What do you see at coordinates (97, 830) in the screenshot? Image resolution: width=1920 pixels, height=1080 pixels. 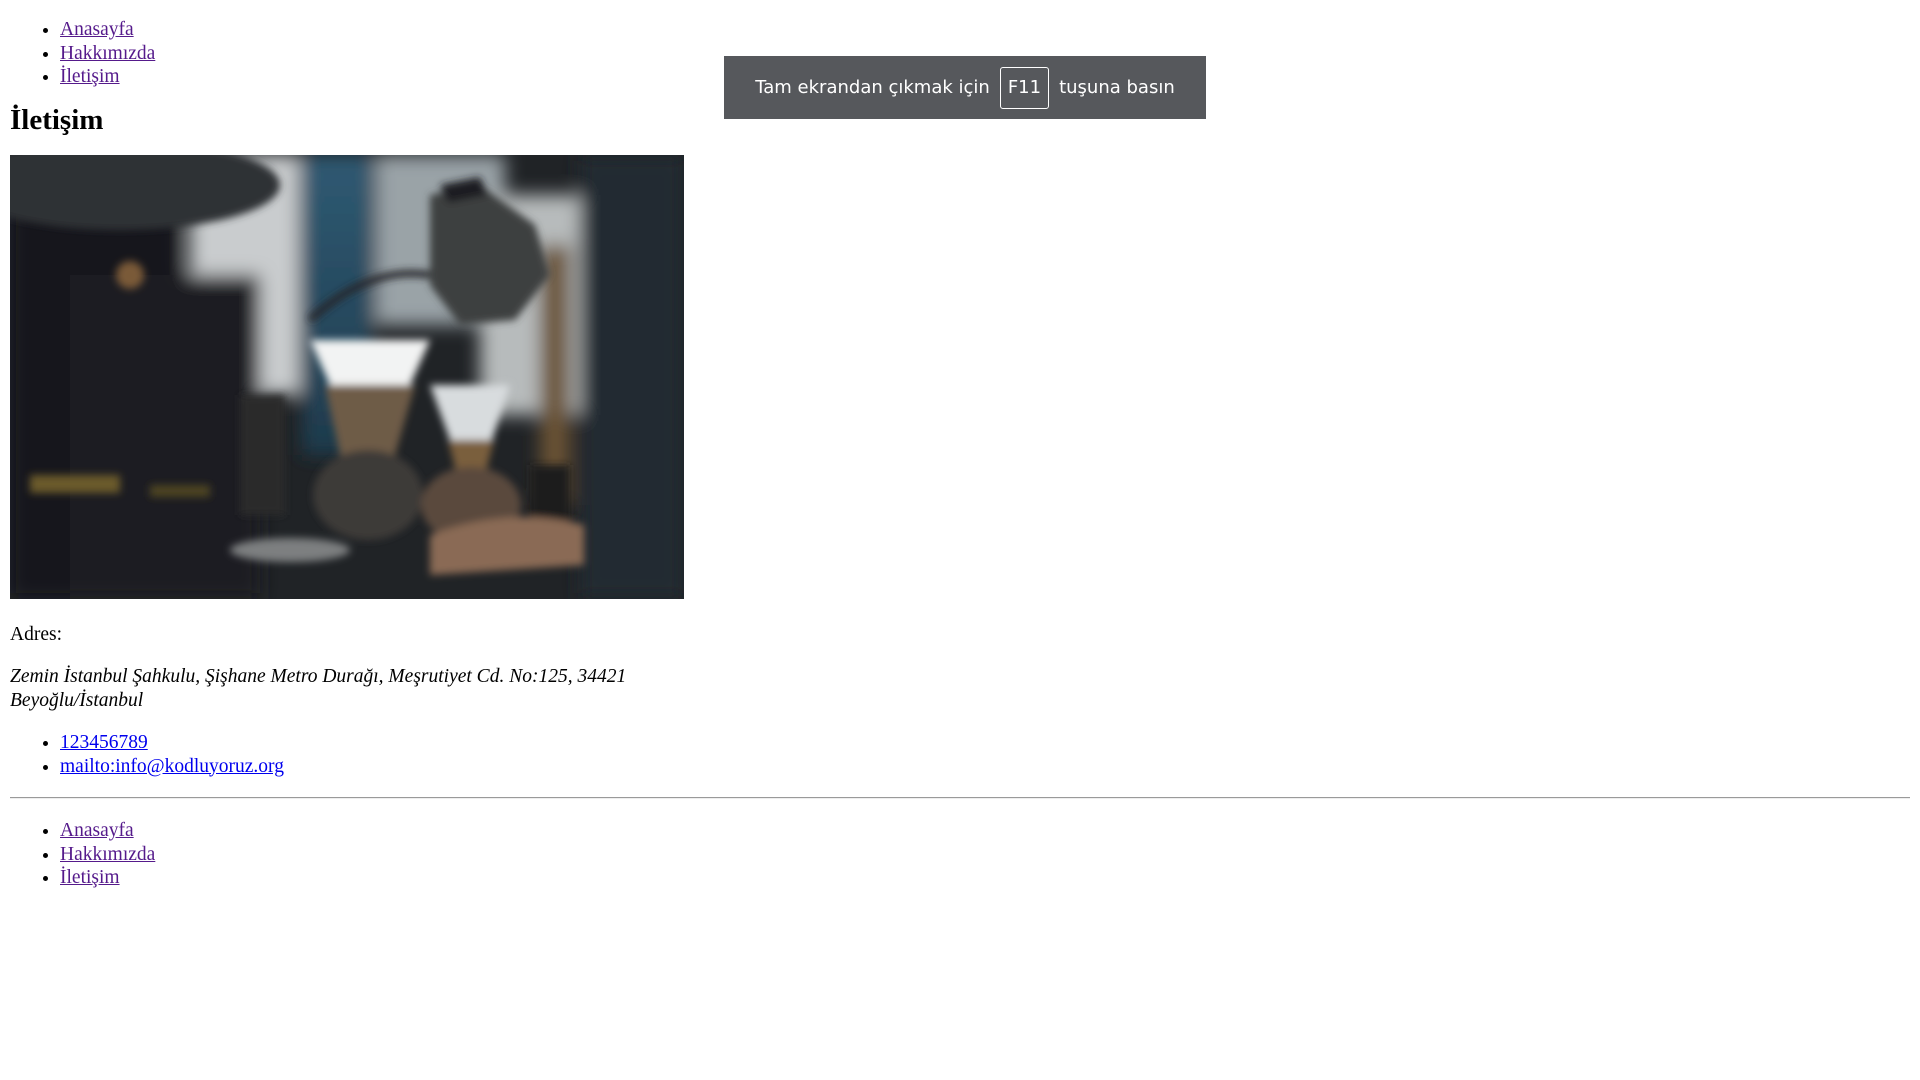 I see `footer-nav-link-home: Anasayfa` at bounding box center [97, 830].